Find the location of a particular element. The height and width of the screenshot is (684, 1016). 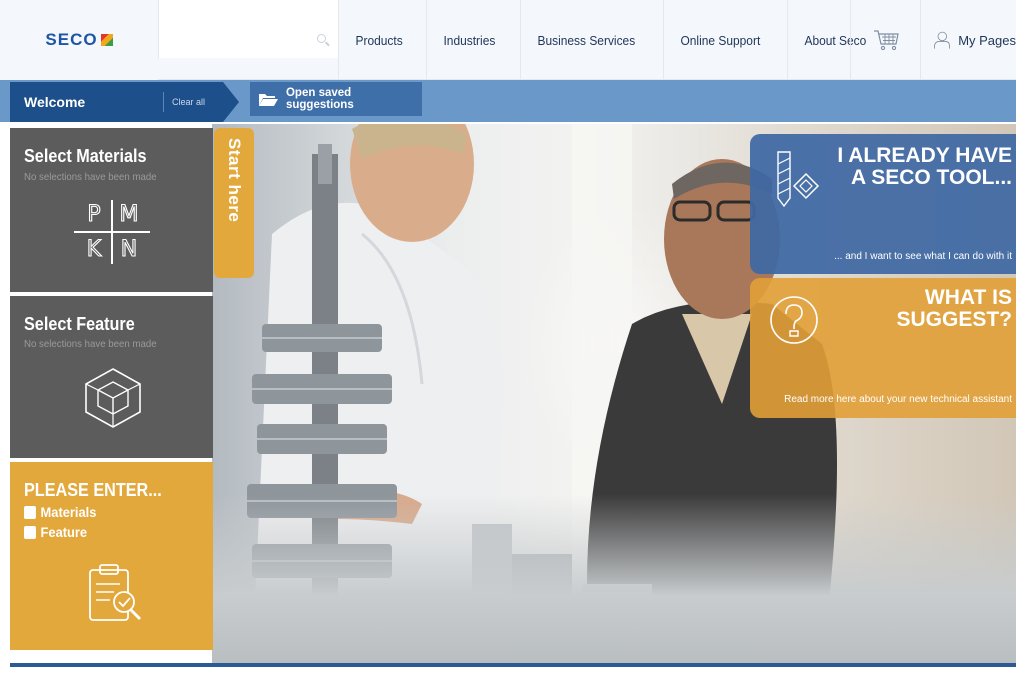

nav-products: Products is located at coordinates (378, 40).